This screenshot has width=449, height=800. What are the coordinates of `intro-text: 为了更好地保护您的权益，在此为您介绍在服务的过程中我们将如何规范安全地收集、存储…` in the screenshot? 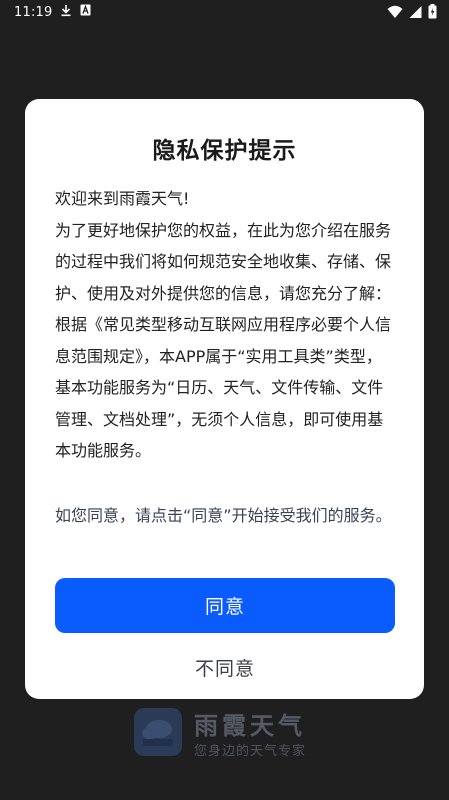 It's located at (223, 261).